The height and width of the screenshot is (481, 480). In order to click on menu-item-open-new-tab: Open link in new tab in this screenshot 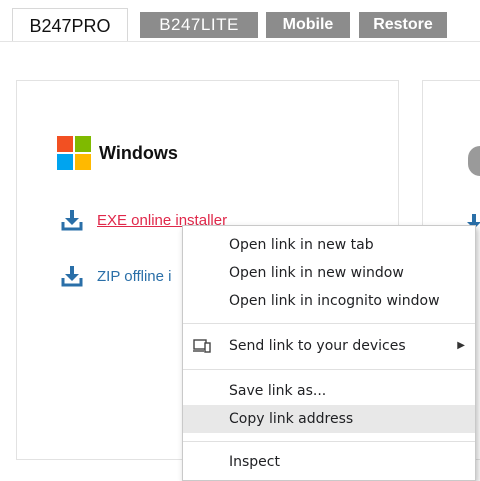, I will do `click(329, 245)`.